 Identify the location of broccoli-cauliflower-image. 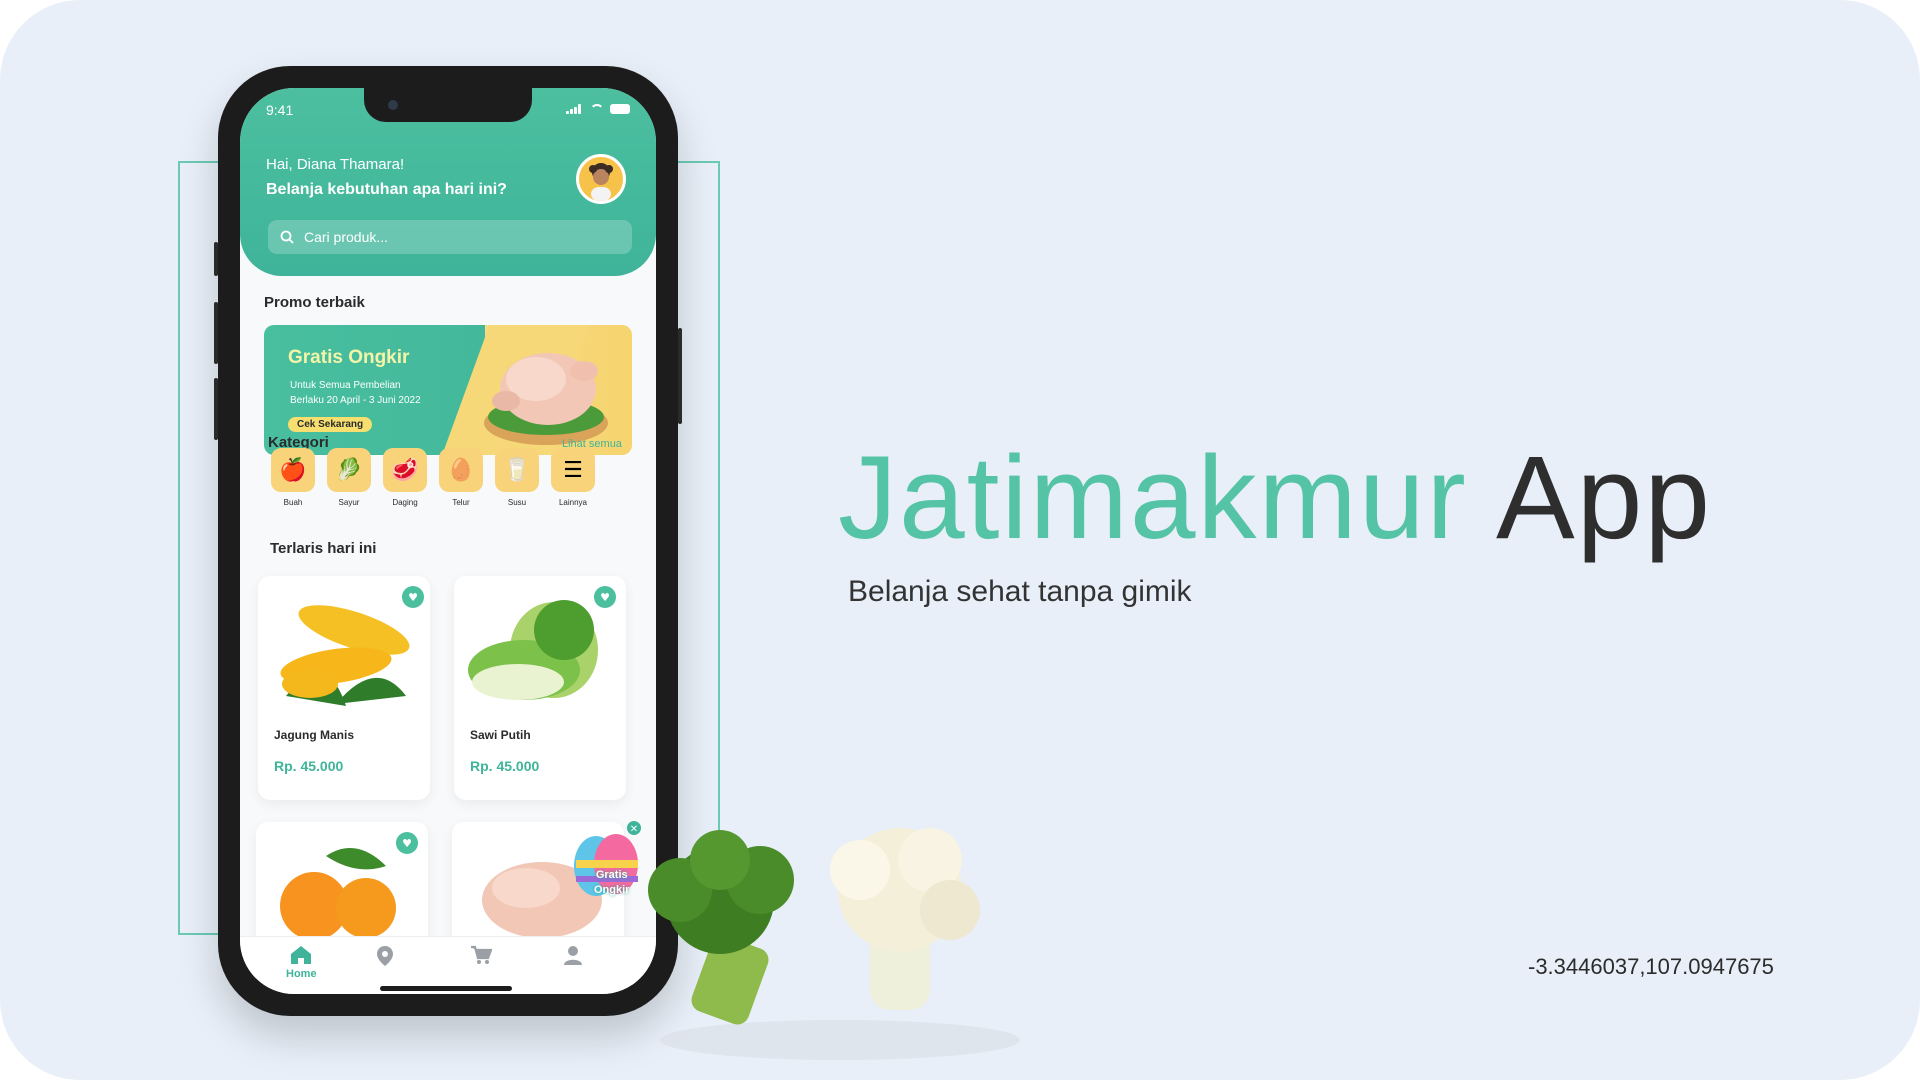
(834, 944).